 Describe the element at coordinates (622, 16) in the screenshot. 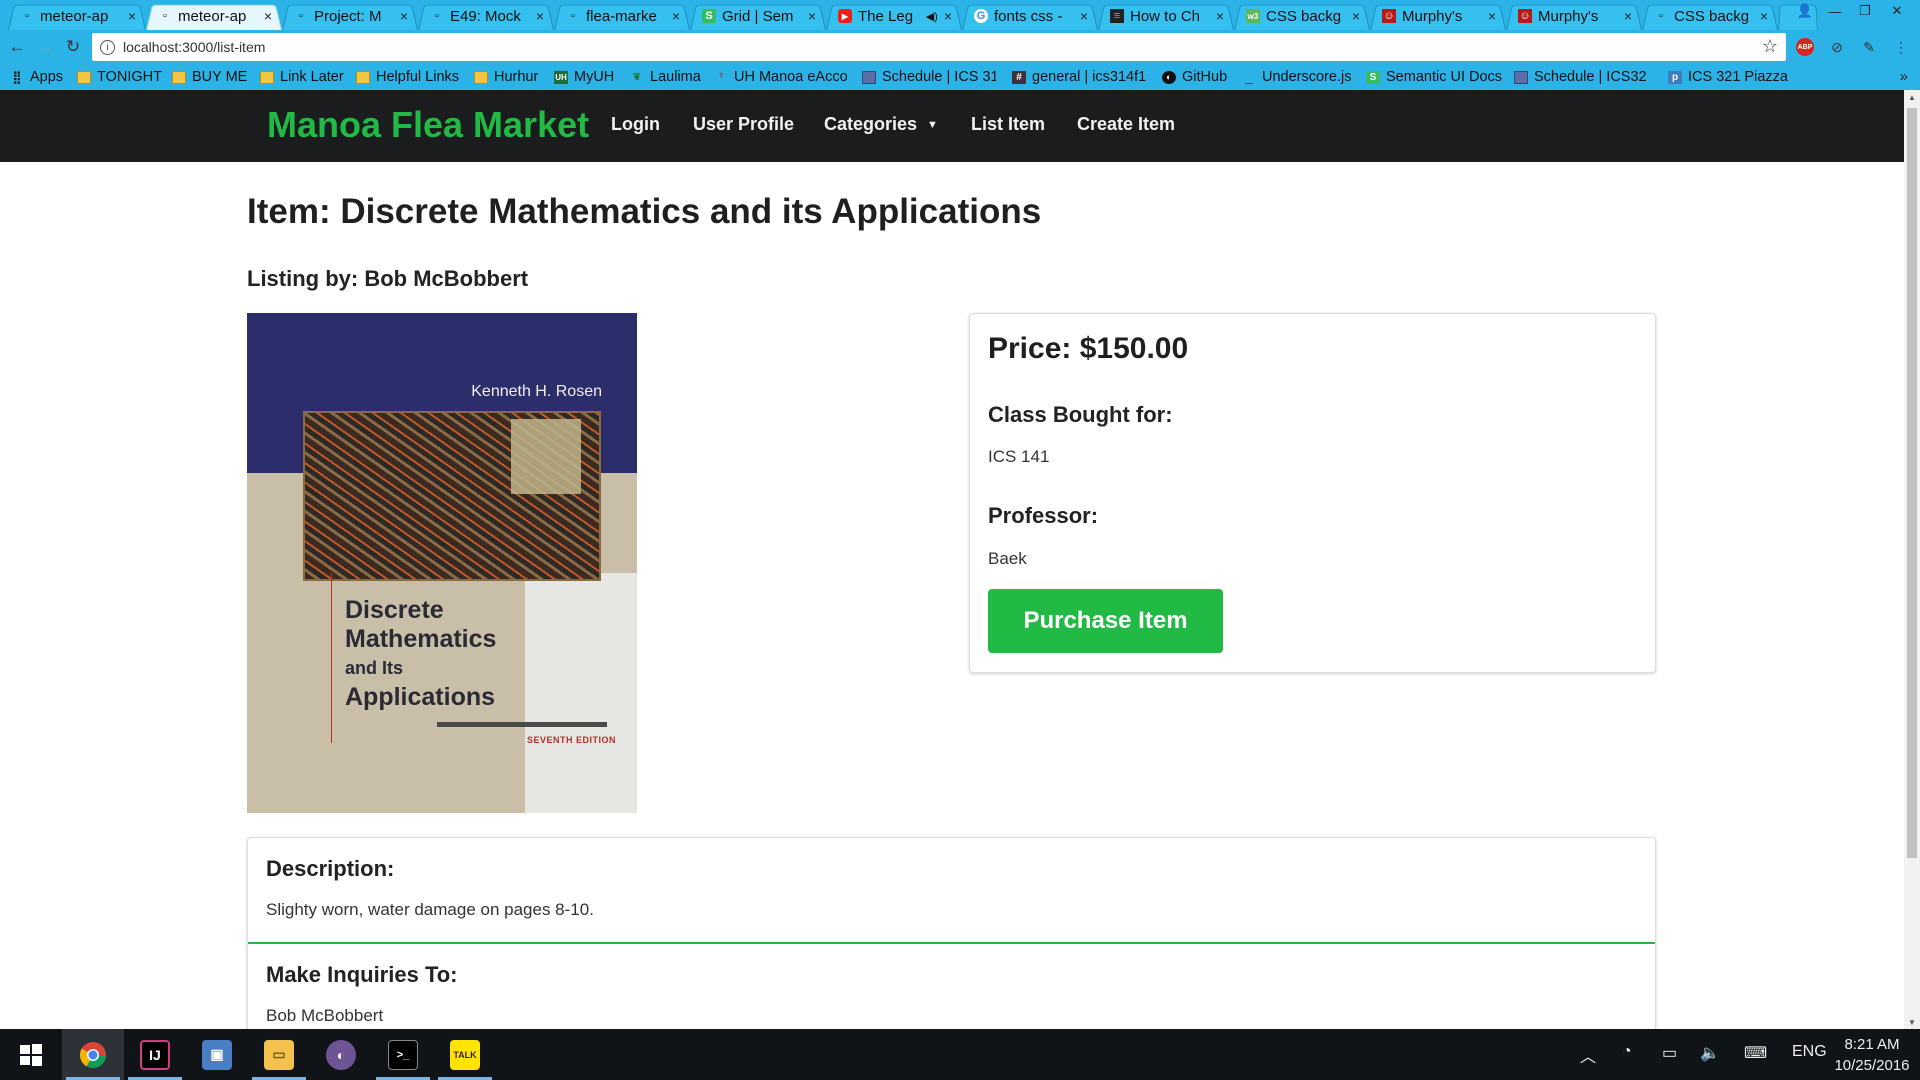

I see `browser-tab: ▫ flea-marke ×` at that location.